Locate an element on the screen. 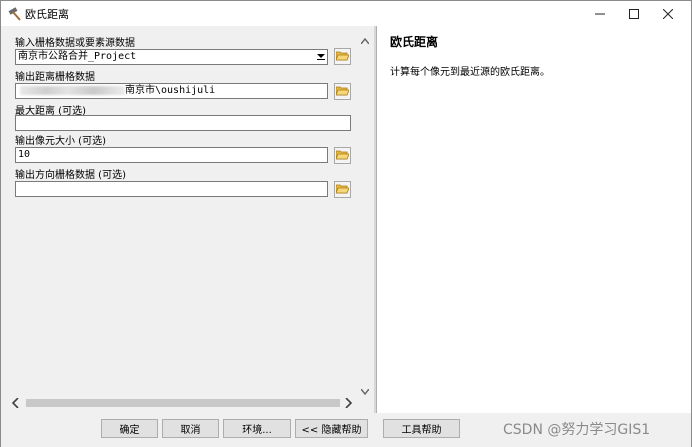 This screenshot has height=447, width=692. browse-cell-size-button is located at coordinates (342, 155).